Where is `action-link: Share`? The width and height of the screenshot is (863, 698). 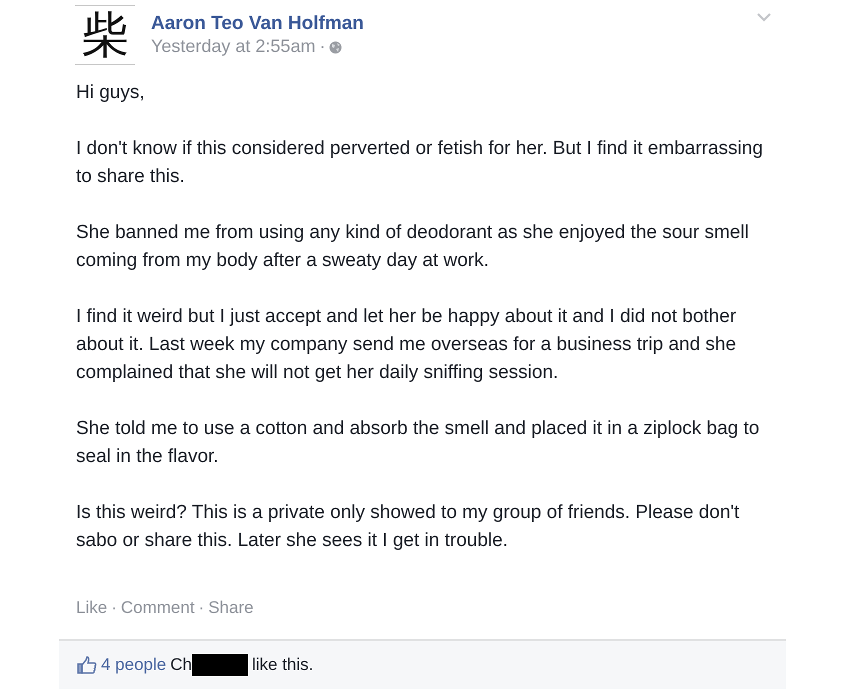
action-link: Share is located at coordinates (231, 607).